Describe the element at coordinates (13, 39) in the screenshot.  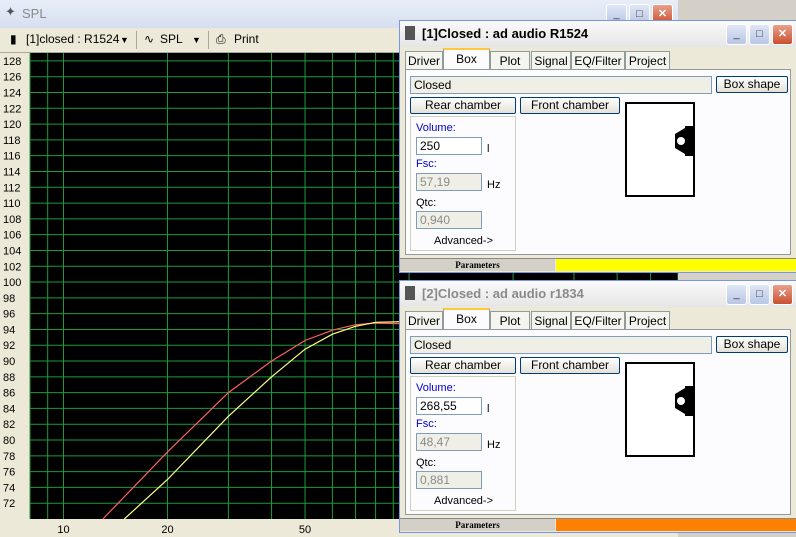
I see `driver-select-icon: ▮` at that location.